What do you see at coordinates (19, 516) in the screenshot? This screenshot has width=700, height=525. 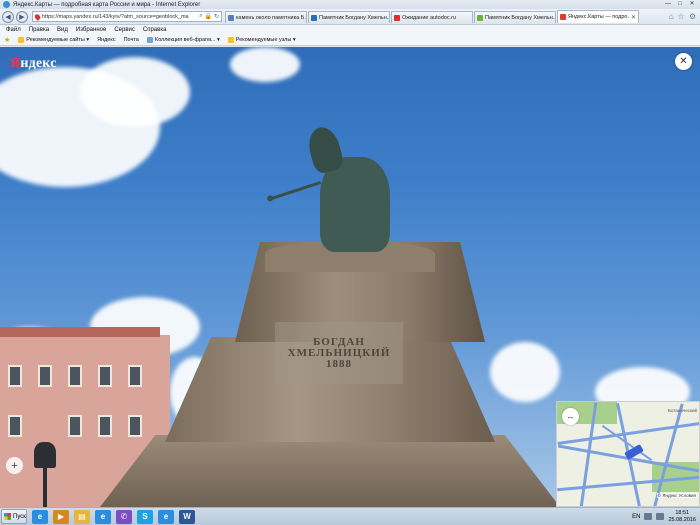 I see `start-label: Пуск` at bounding box center [19, 516].